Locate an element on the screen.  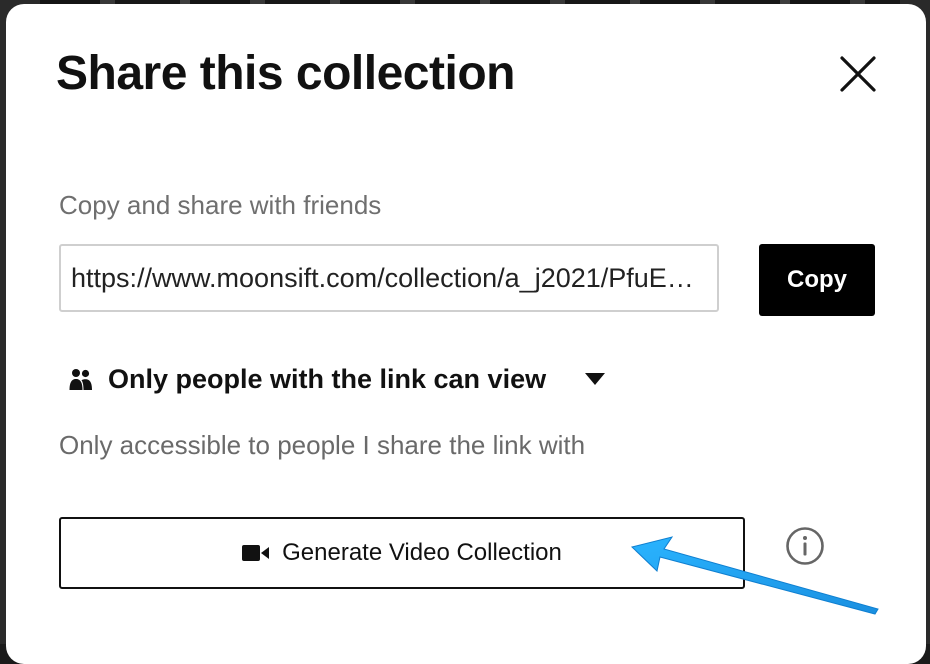
generate-video-label: Generate Video Collection is located at coordinates (422, 552).